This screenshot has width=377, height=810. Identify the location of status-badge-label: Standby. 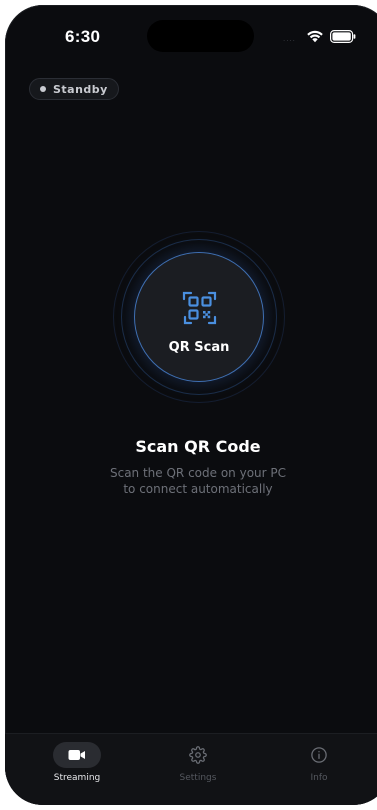
(80, 89).